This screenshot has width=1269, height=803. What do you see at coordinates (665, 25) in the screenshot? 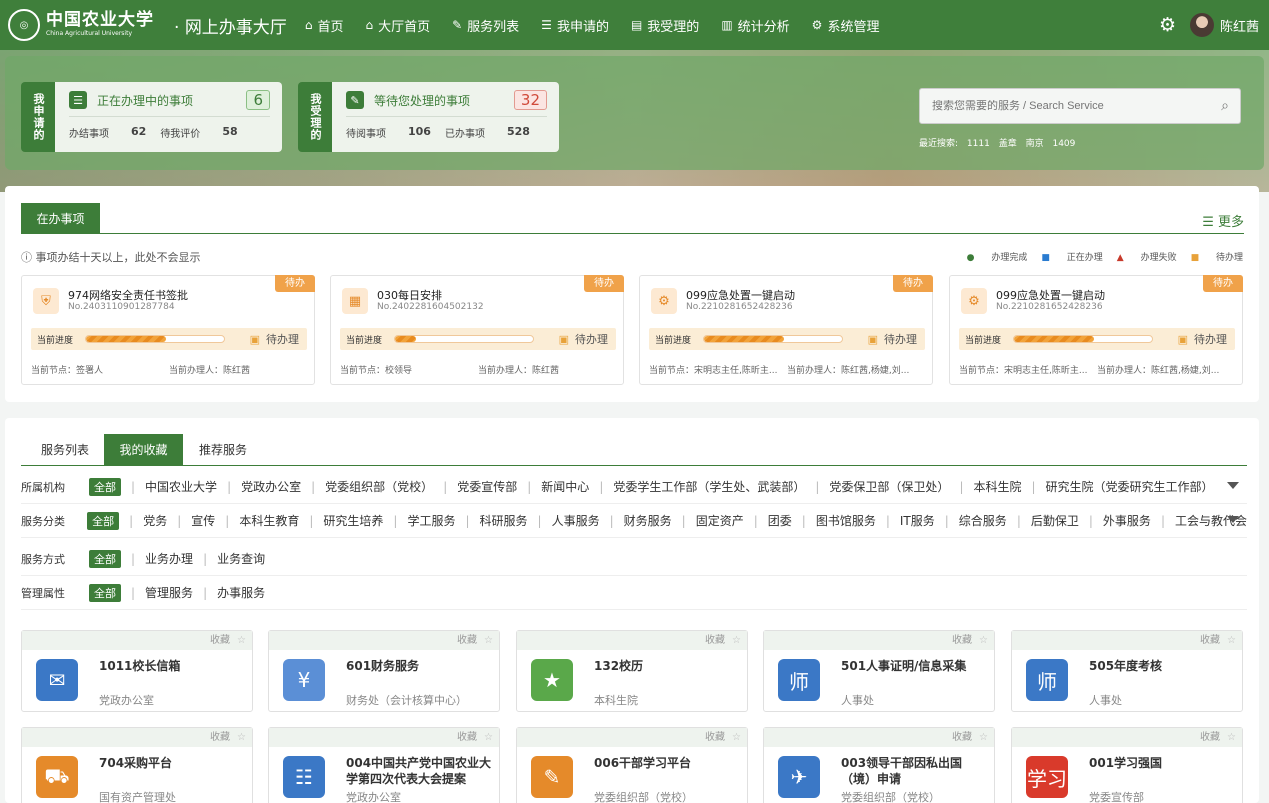
I see `nav-my-accepted: ▤ 我受理的` at bounding box center [665, 25].